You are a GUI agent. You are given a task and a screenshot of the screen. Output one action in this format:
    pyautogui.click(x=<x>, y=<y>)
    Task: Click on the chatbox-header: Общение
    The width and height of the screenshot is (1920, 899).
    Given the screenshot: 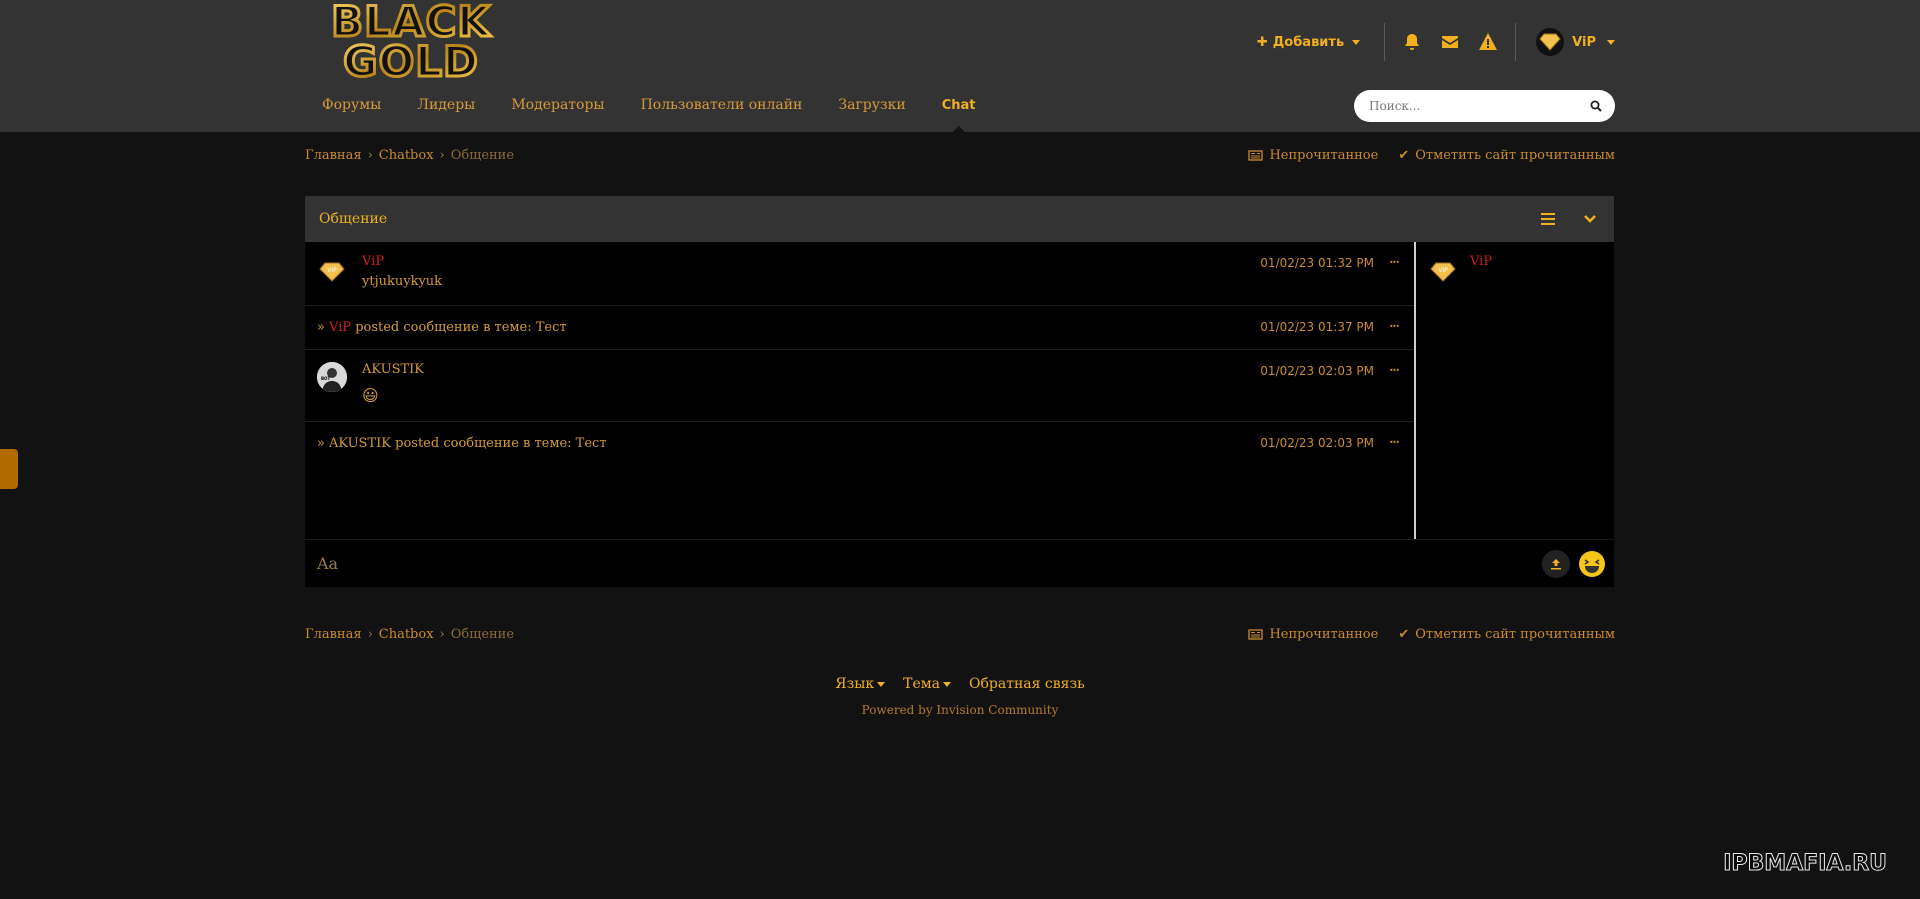 What is the action you would take?
    pyautogui.click(x=959, y=219)
    